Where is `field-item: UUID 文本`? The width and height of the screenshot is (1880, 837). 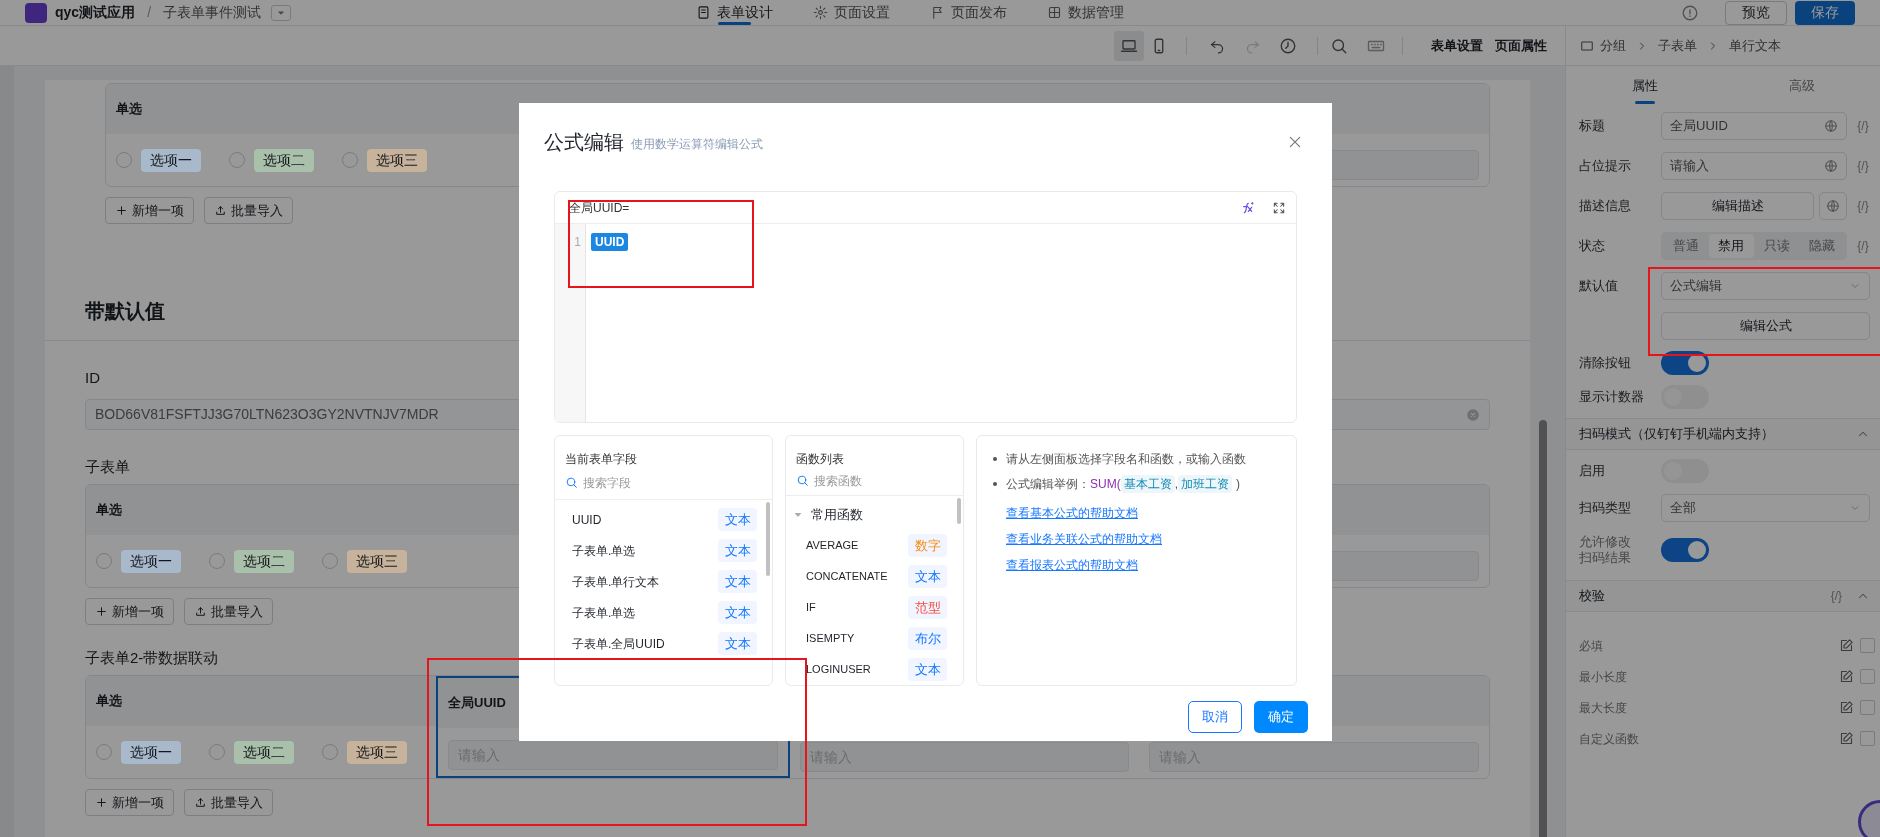
field-item: UUID 文本 is located at coordinates (660, 519).